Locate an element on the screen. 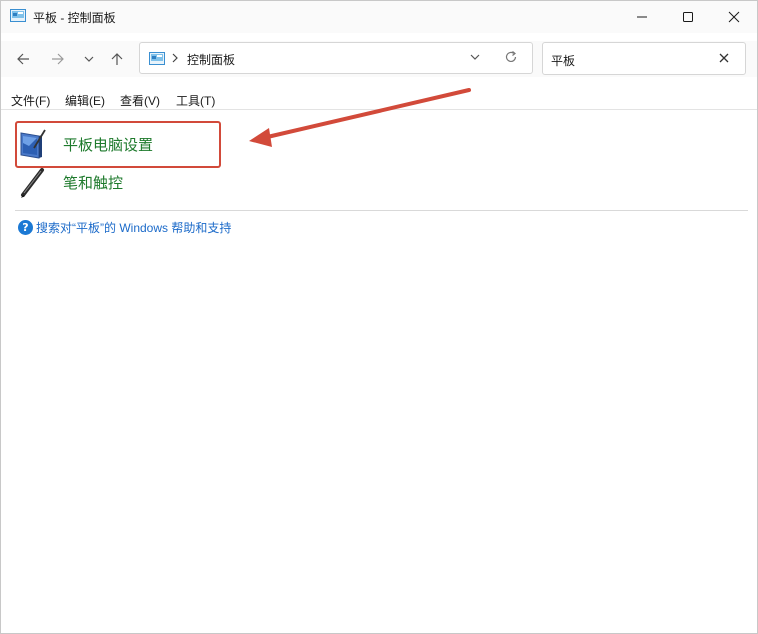 The height and width of the screenshot is (634, 758). window-title: 平板 - 控制面板 is located at coordinates (74, 18).